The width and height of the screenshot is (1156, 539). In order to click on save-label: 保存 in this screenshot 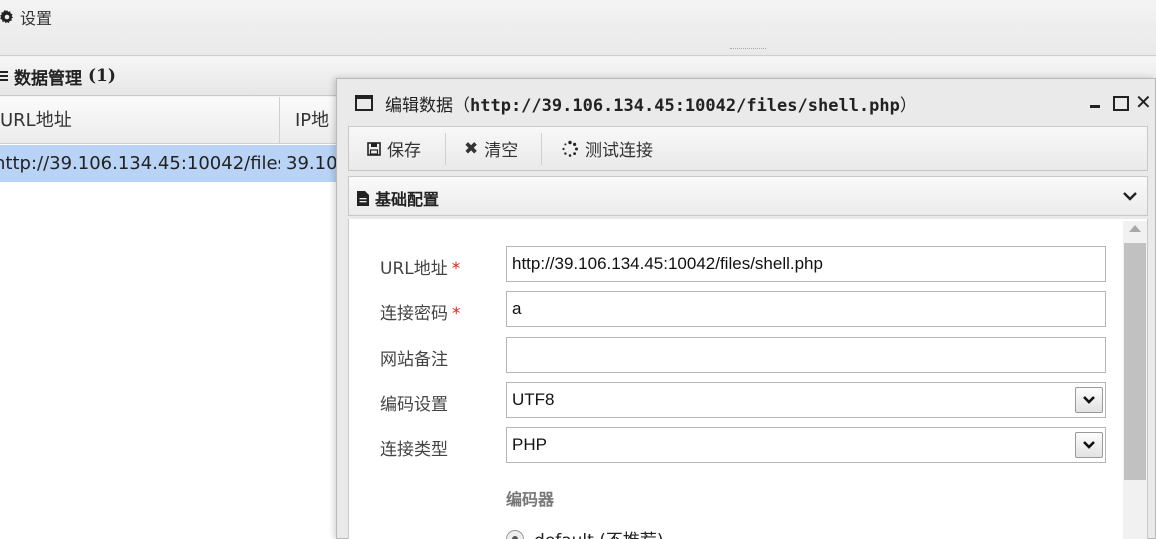, I will do `click(404, 151)`.